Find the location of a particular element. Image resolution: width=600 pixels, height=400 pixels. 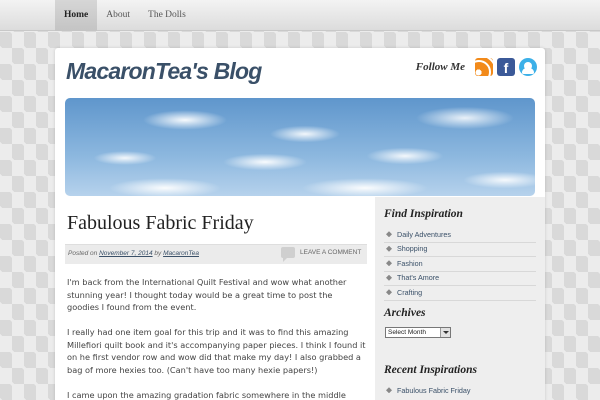

nav-item-about: About is located at coordinates (118, 15).